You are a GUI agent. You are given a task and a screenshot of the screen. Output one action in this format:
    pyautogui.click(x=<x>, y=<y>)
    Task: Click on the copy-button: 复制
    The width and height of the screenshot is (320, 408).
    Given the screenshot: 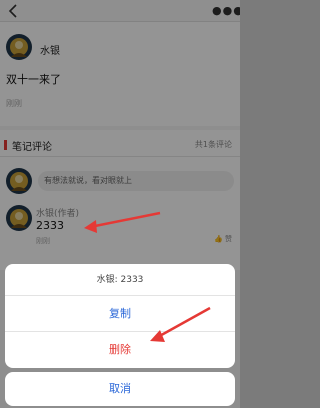 What is the action you would take?
    pyautogui.click(x=120, y=314)
    